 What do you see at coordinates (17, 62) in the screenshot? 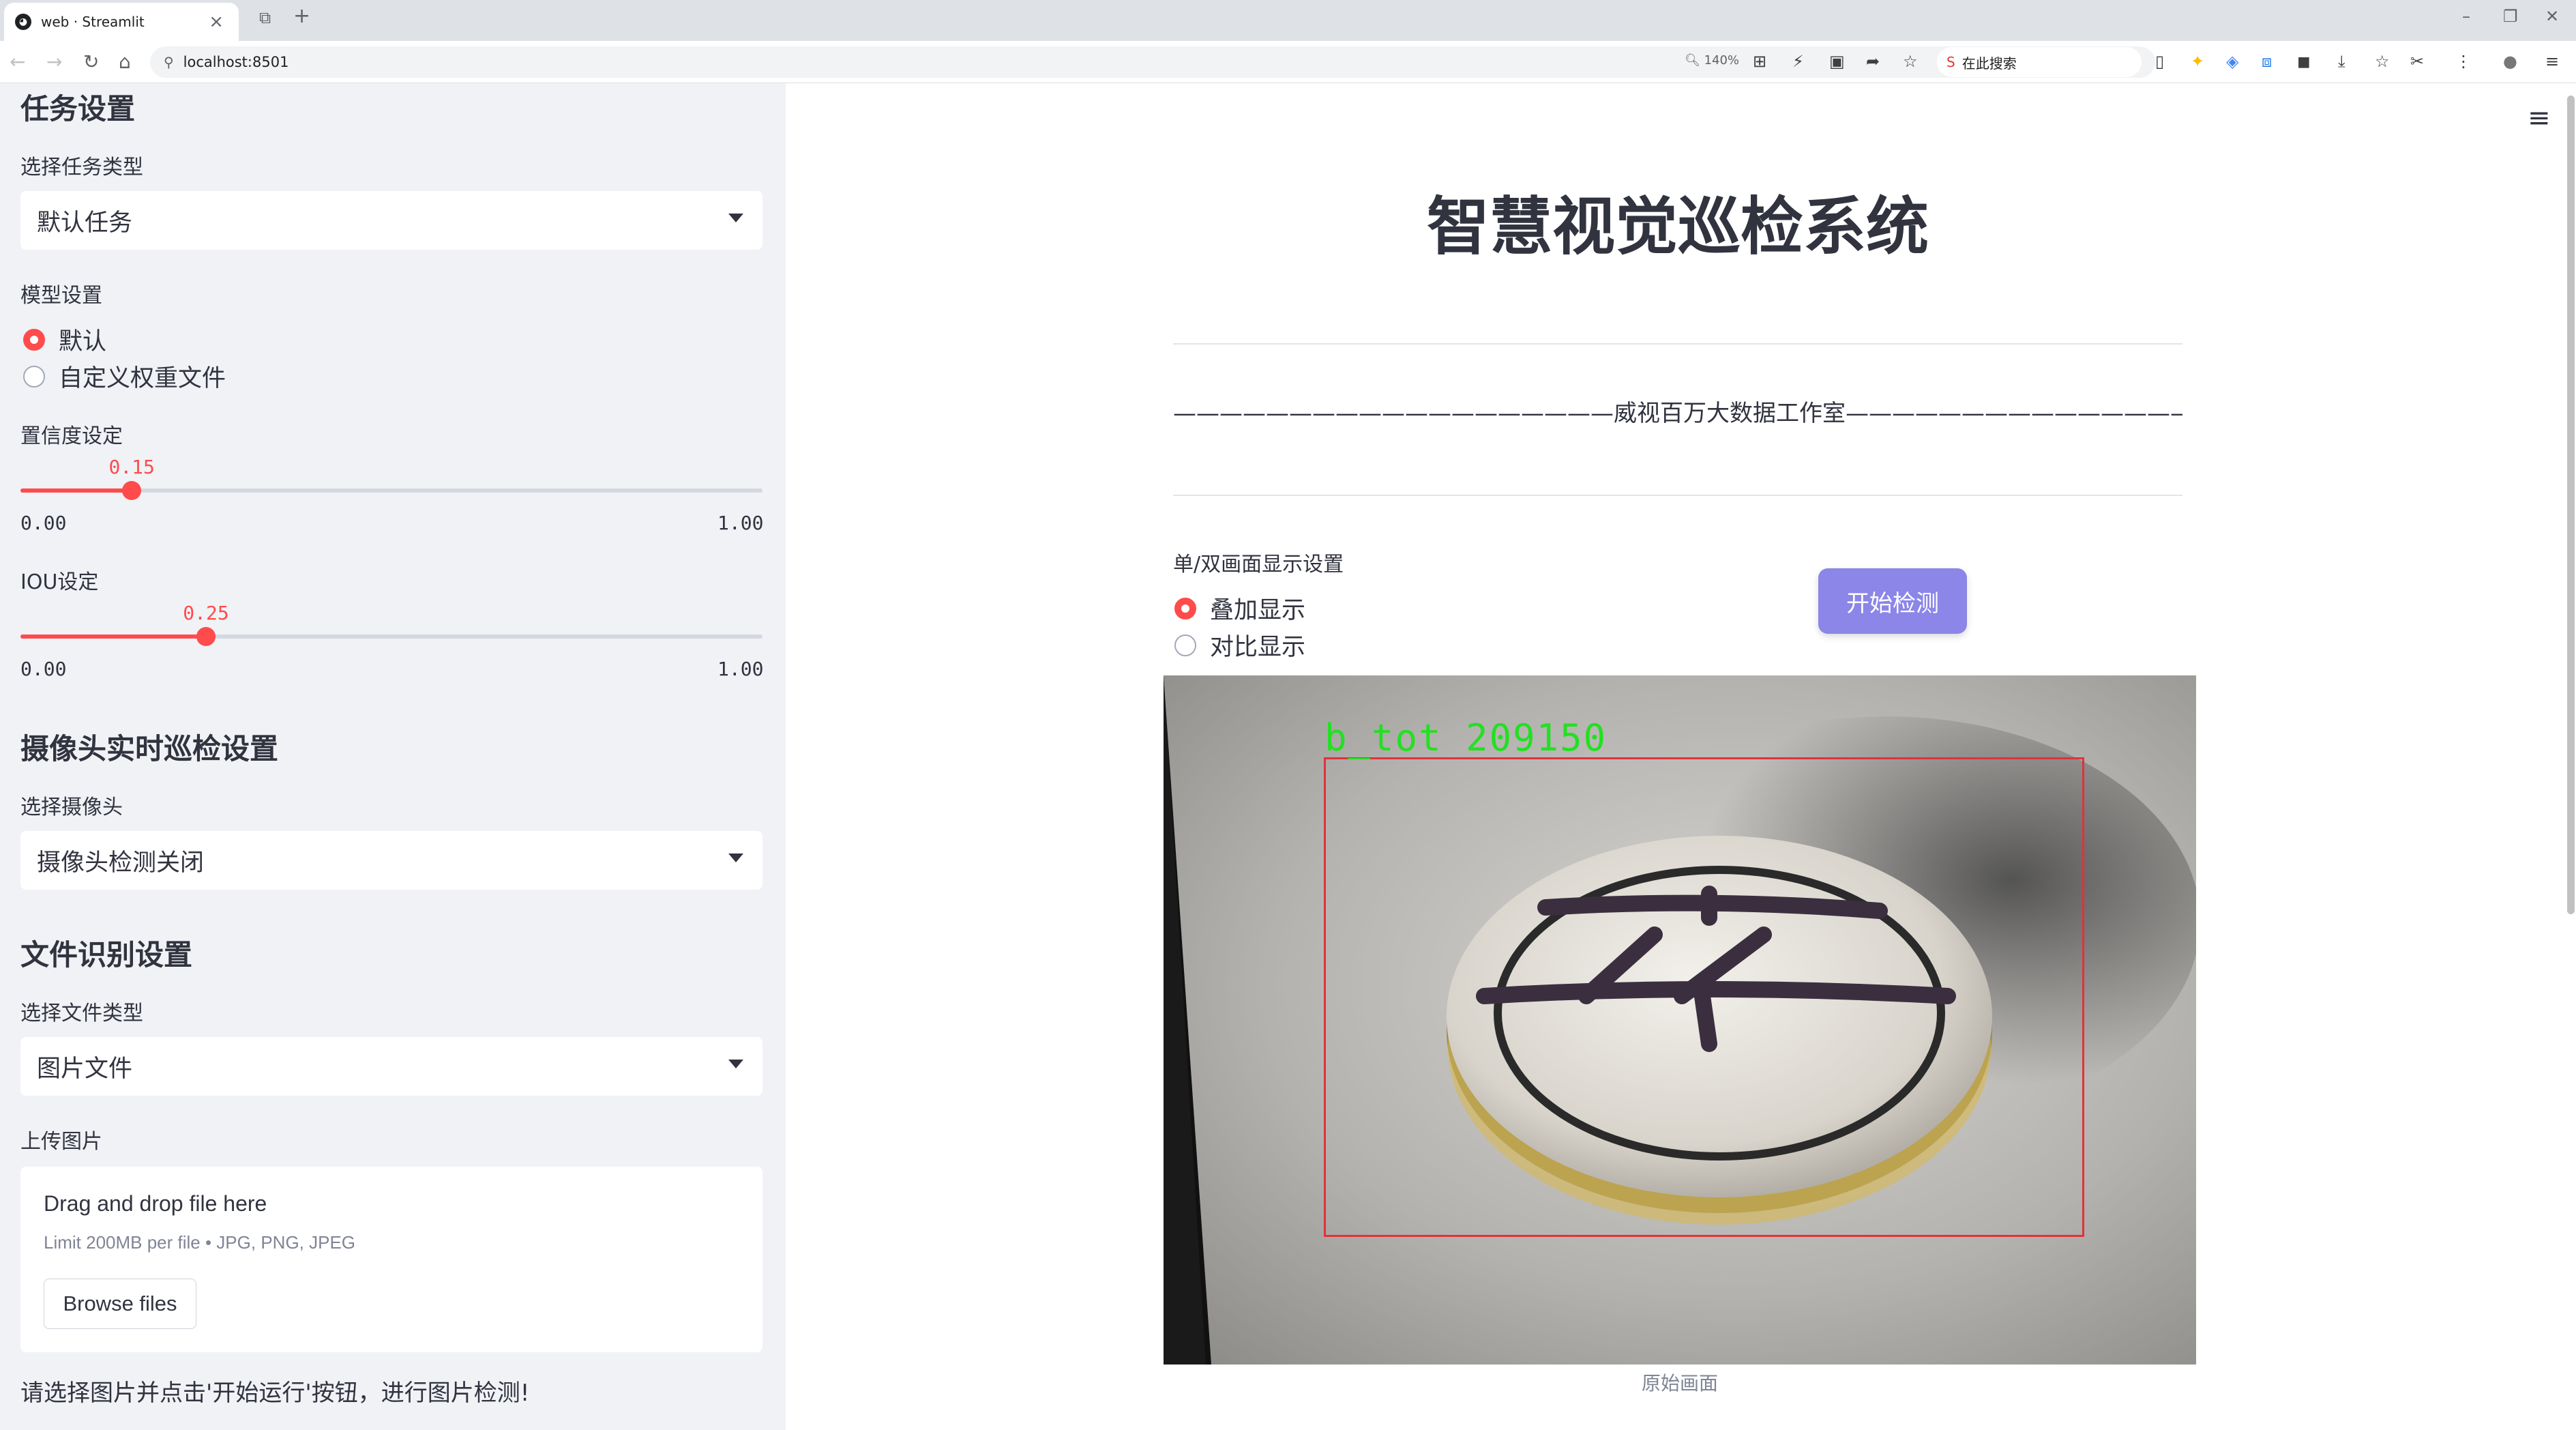
I see `back-icon: ←` at bounding box center [17, 62].